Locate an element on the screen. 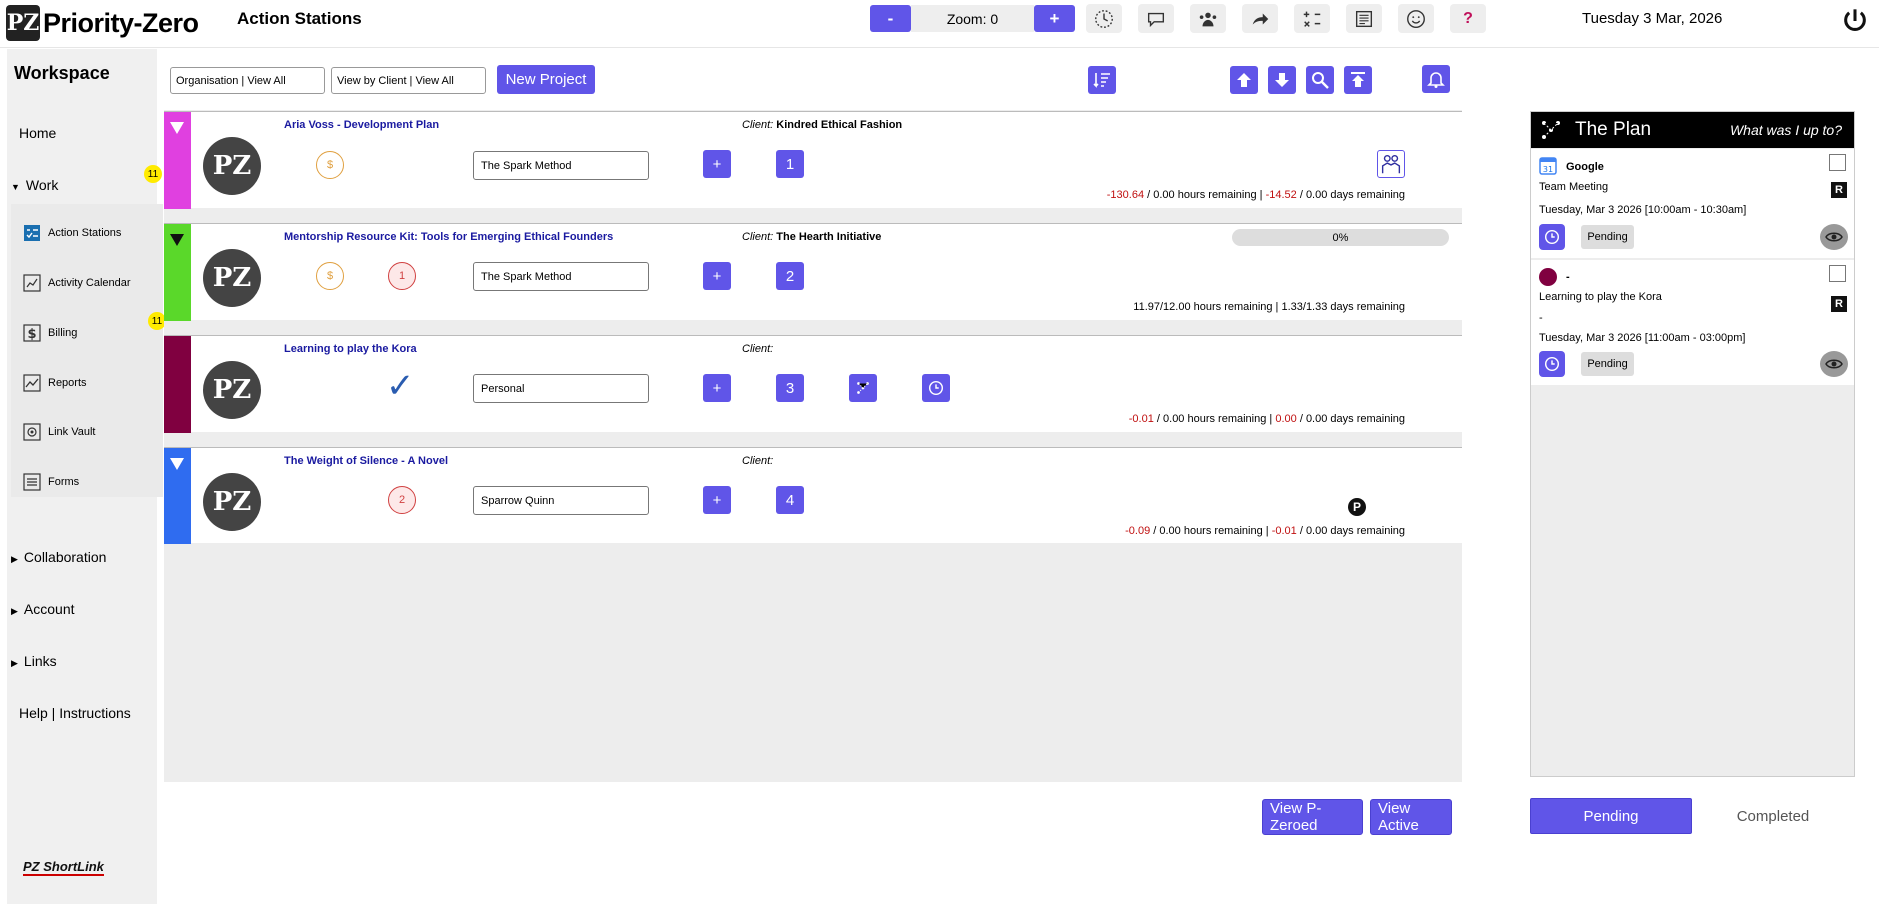 This screenshot has width=1879, height=904. method-input: Sparrow Quinn is located at coordinates (561, 500).